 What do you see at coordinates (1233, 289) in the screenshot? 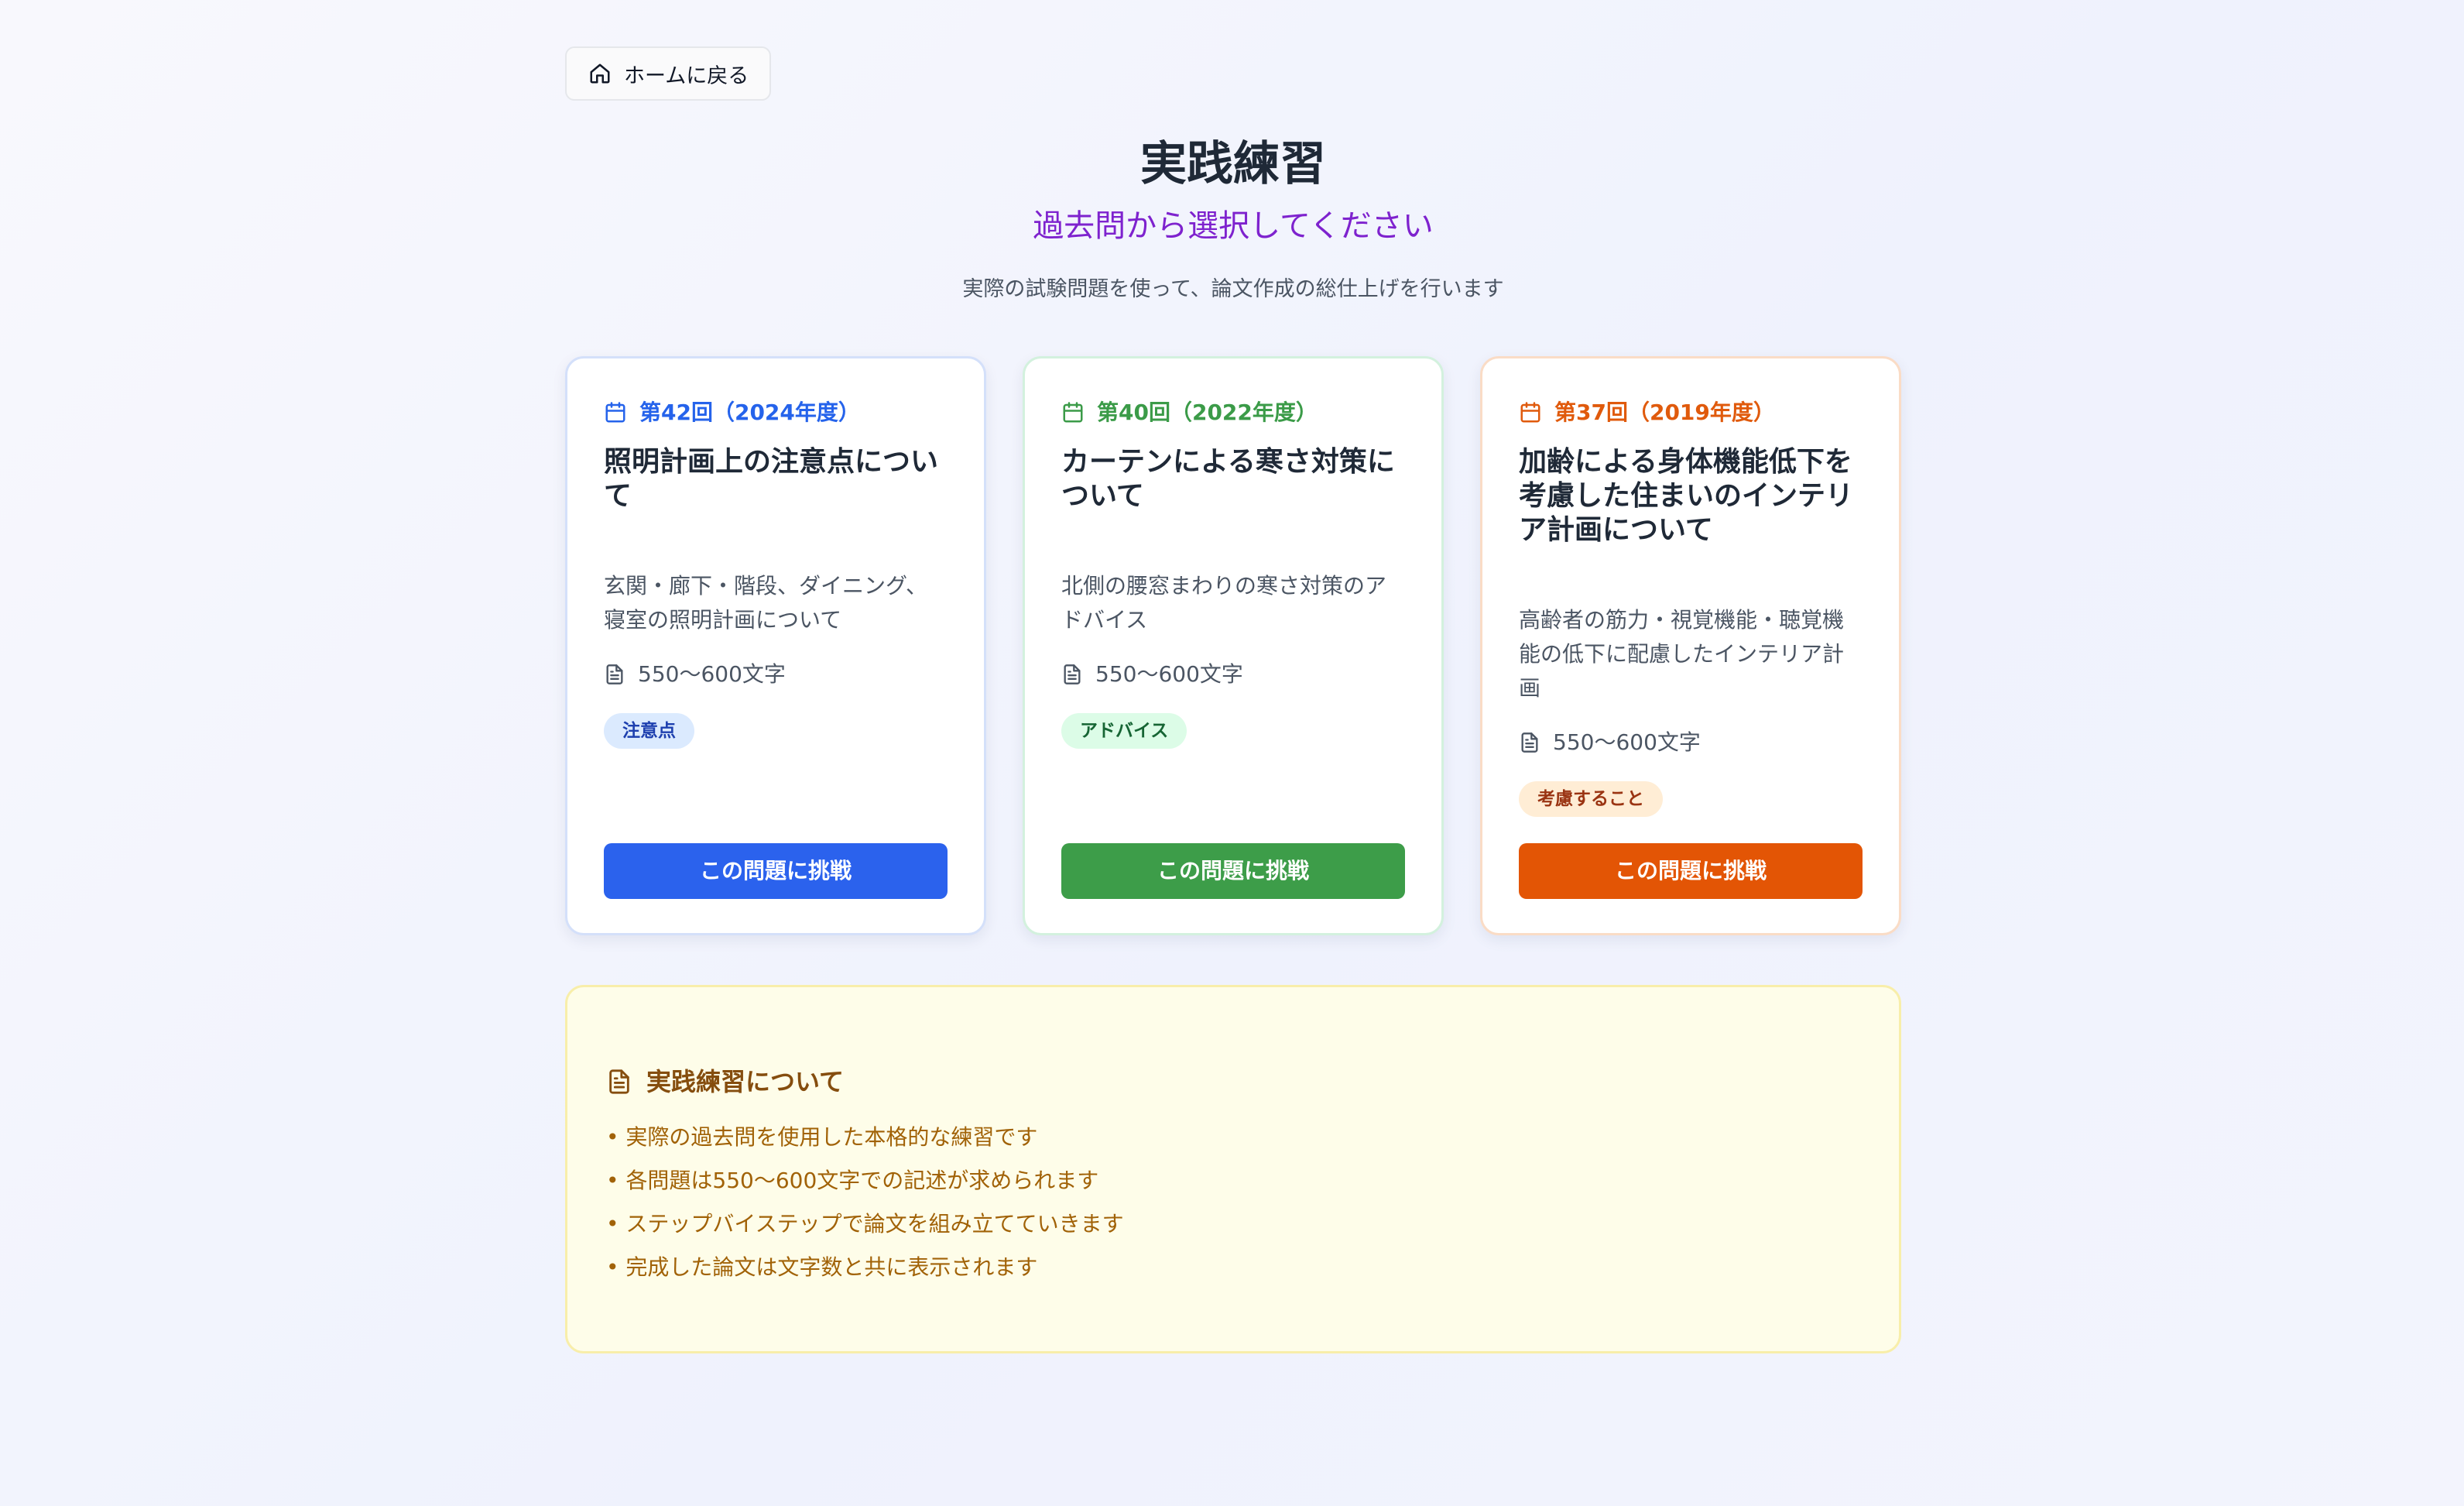
I see `page-description: 実際の試験問題を使って、論文作成の総仕上げを行います` at bounding box center [1233, 289].